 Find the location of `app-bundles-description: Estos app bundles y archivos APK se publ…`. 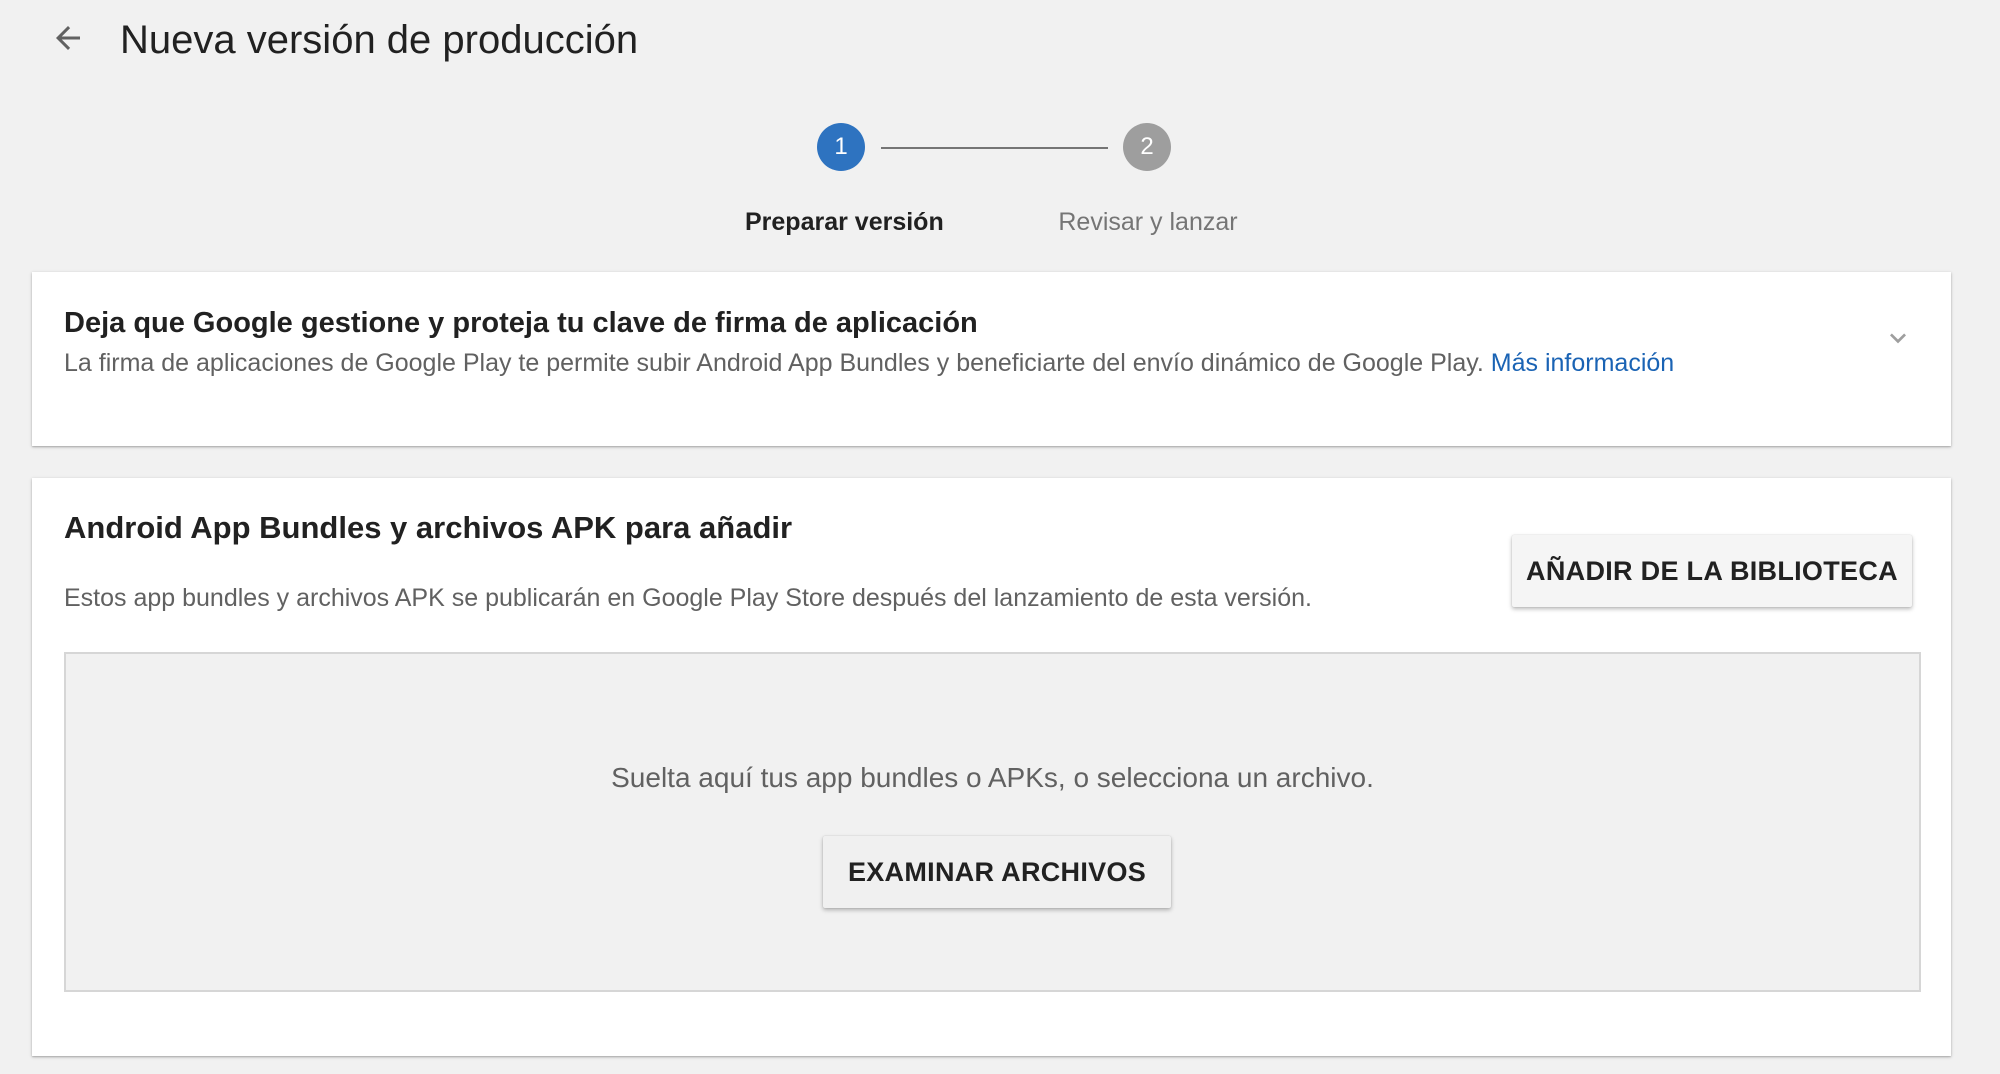

app-bundles-description: Estos app bundles y archivos APK se publ… is located at coordinates (688, 598).